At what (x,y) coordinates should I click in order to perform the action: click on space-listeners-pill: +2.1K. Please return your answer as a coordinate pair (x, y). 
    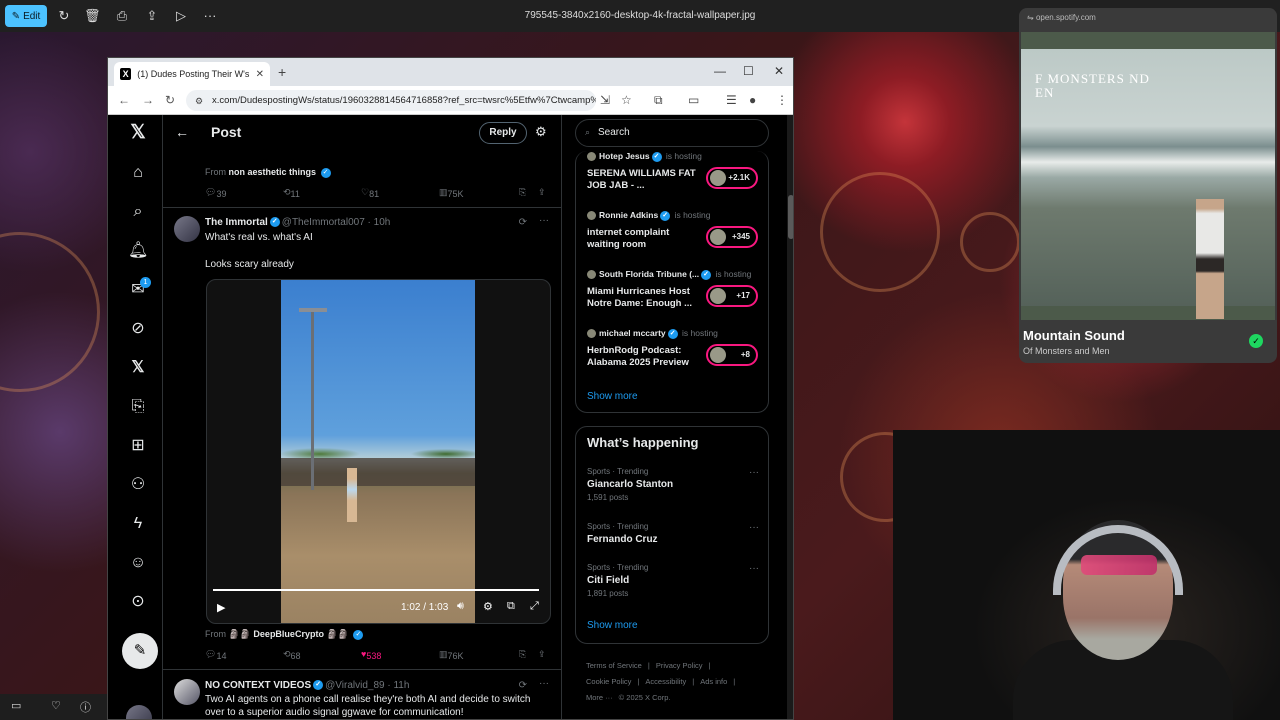
    Looking at the image, I should click on (732, 178).